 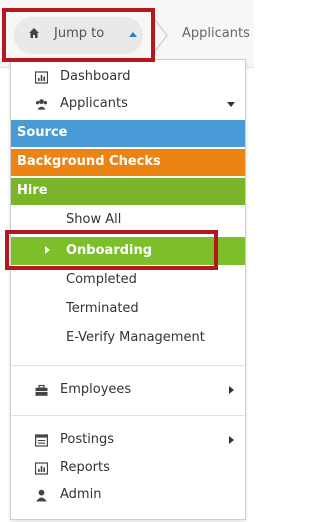 I want to click on hire-item-label: Completed, so click(x=101, y=279).